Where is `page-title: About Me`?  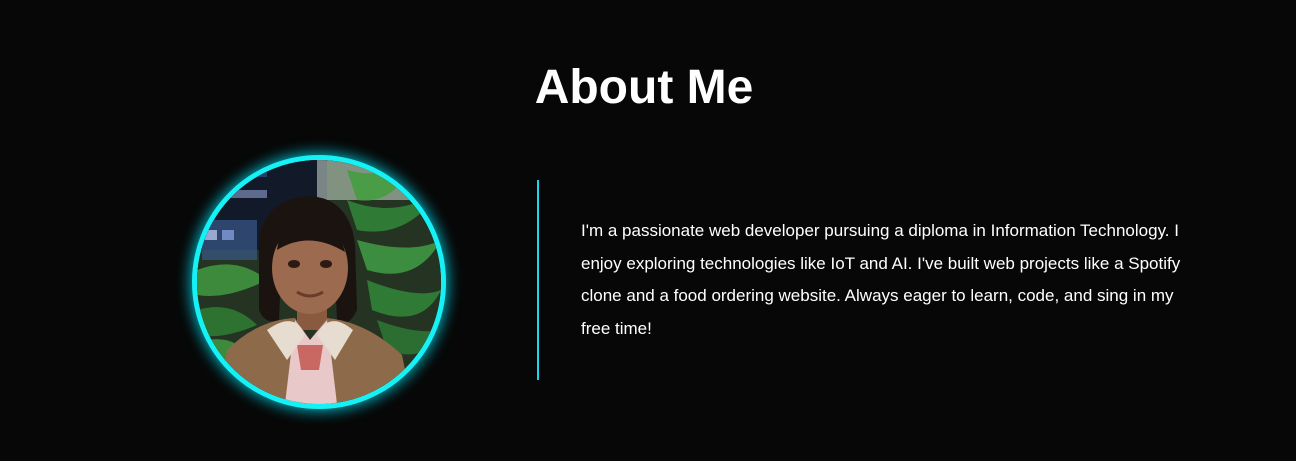
page-title: About Me is located at coordinates (644, 87).